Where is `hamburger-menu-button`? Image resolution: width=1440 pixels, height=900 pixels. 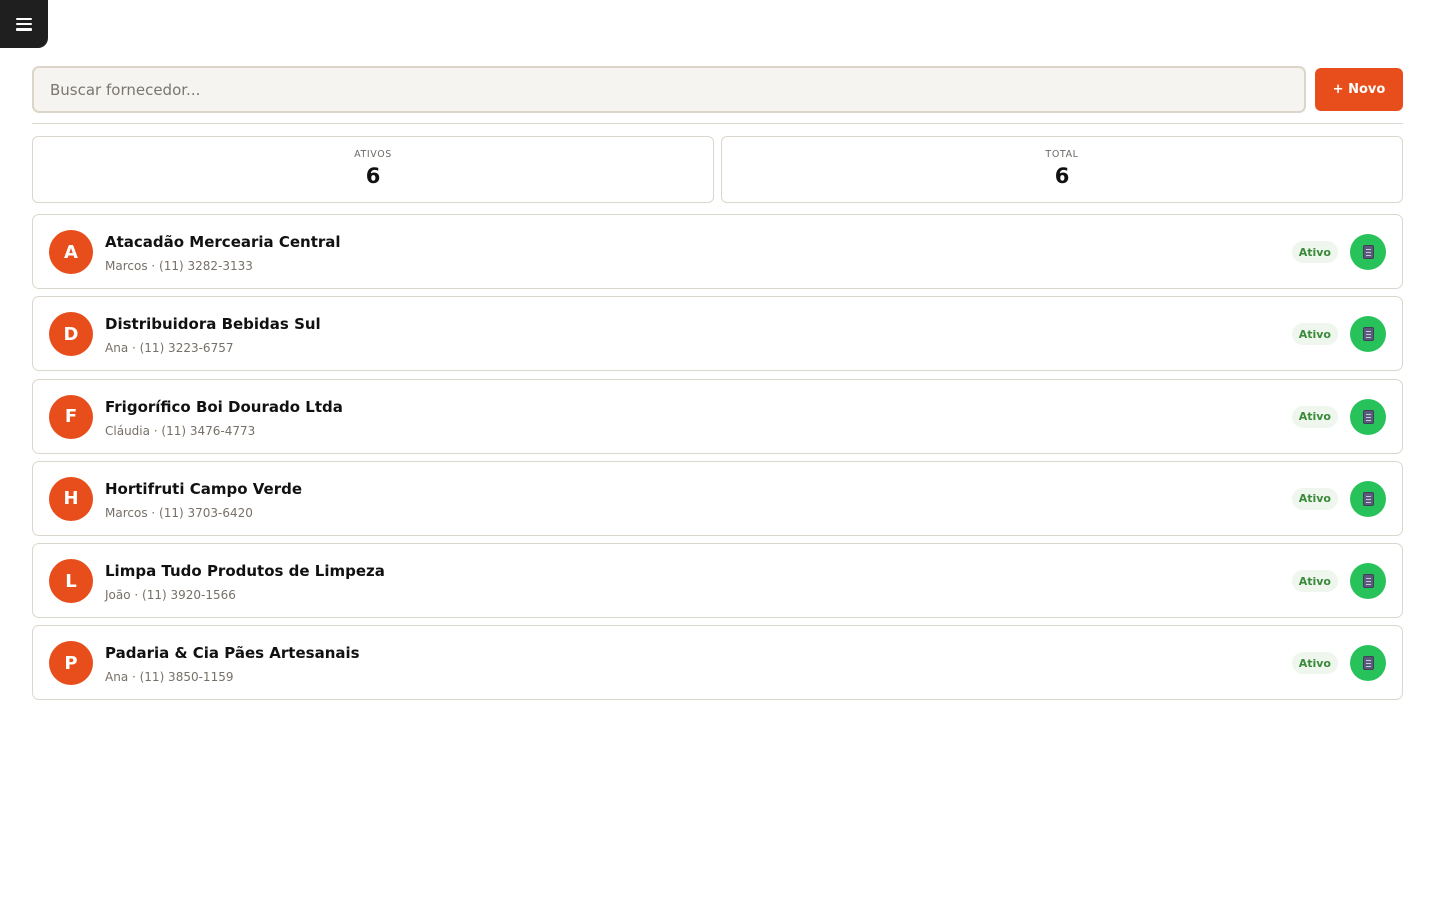 hamburger-menu-button is located at coordinates (24, 24).